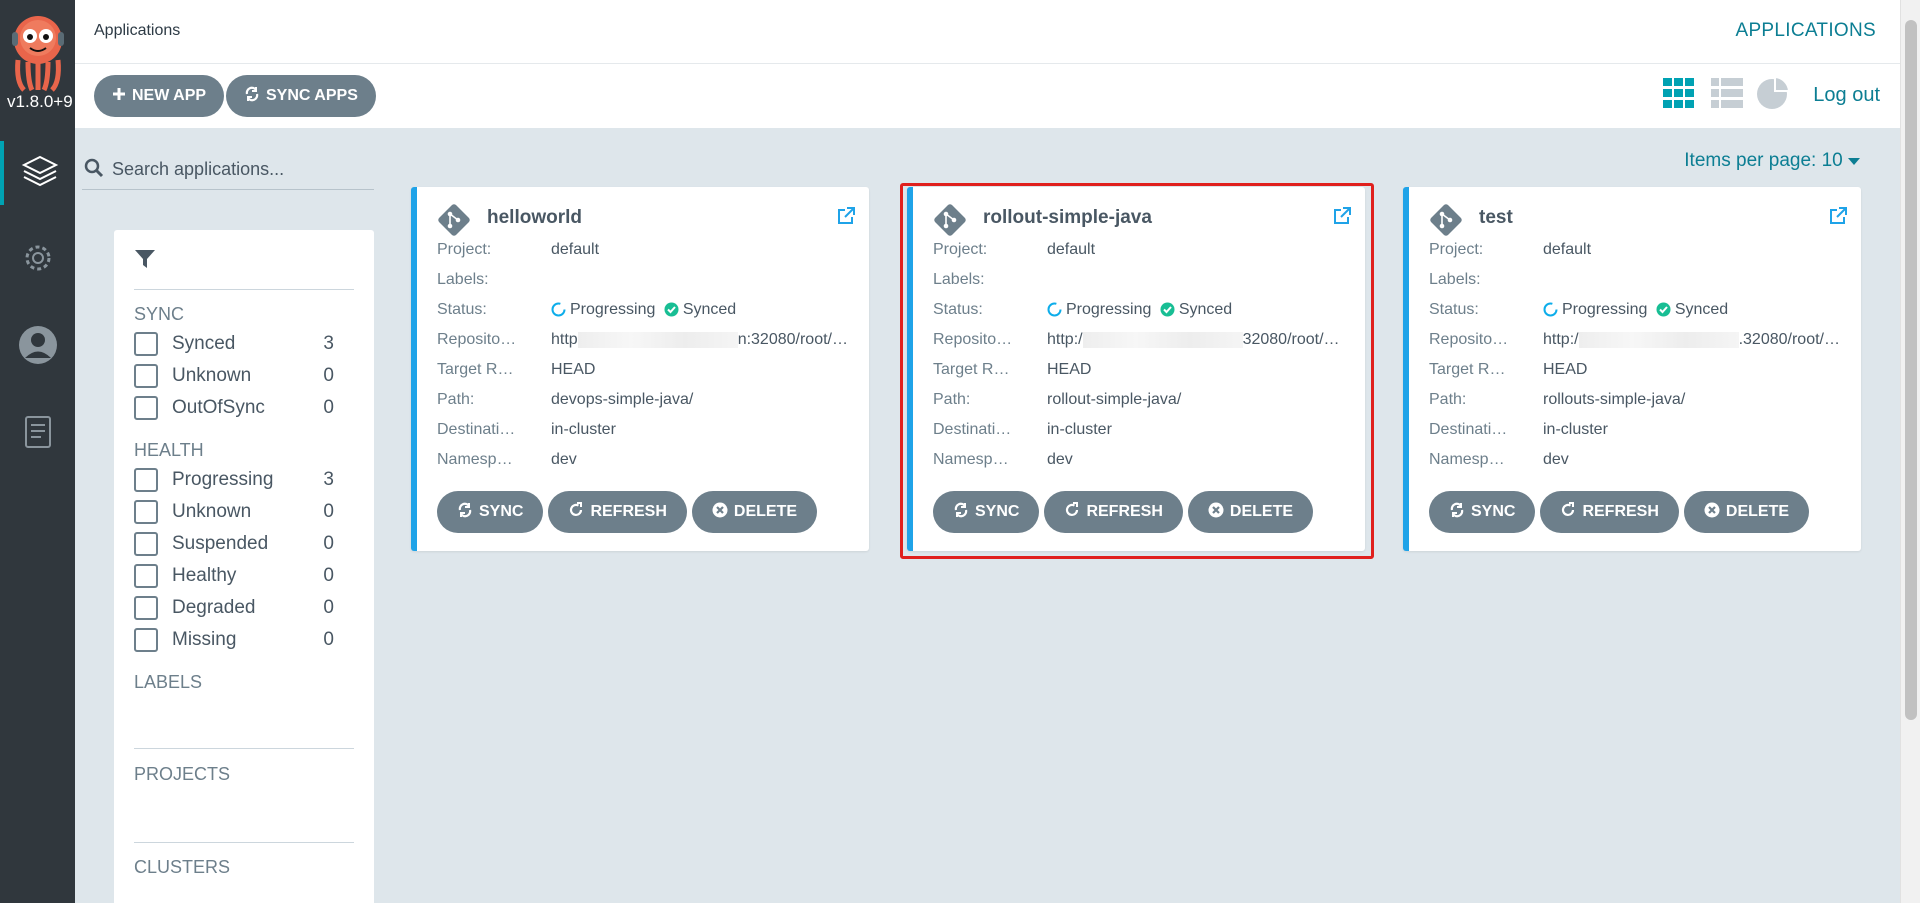 Image resolution: width=1920 pixels, height=903 pixels. Describe the element at coordinates (159, 314) in the screenshot. I see `sync-filter-title: SYNC` at that location.